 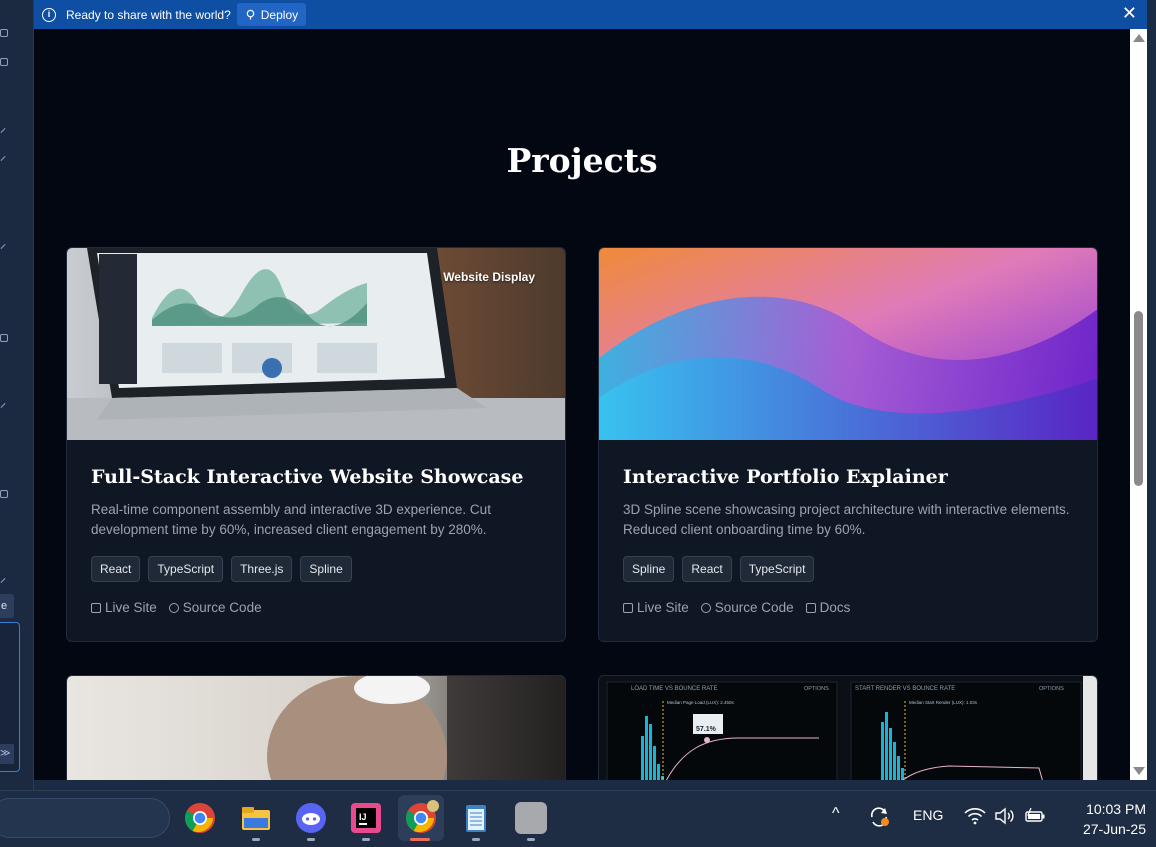 What do you see at coordinates (1139, 771) in the screenshot?
I see `scroll-down-icon` at bounding box center [1139, 771].